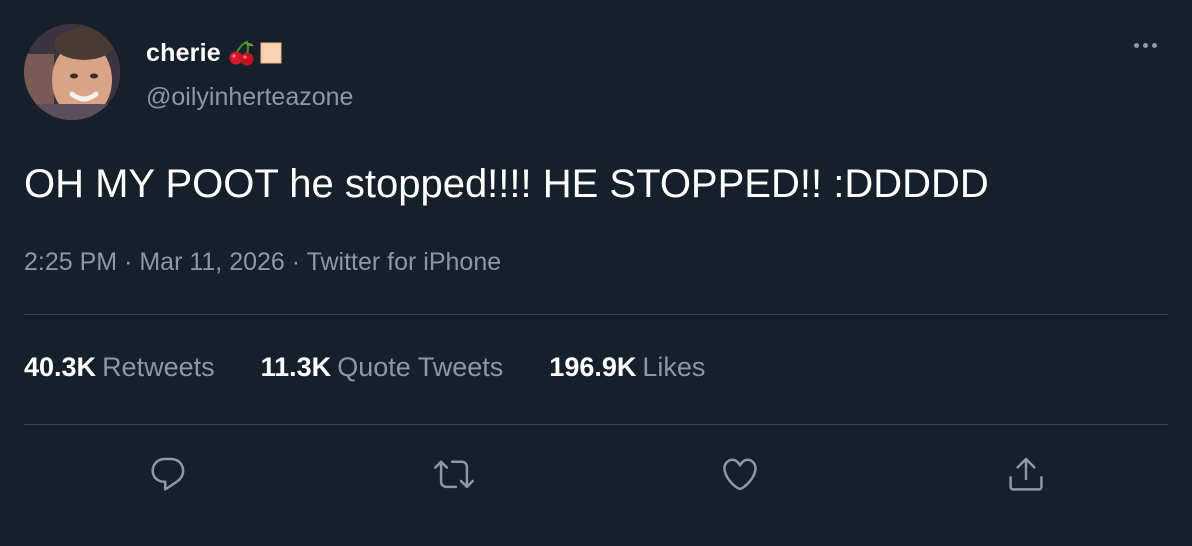 Image resolution: width=1192 pixels, height=546 pixels. I want to click on retweet-icon, so click(454, 474).